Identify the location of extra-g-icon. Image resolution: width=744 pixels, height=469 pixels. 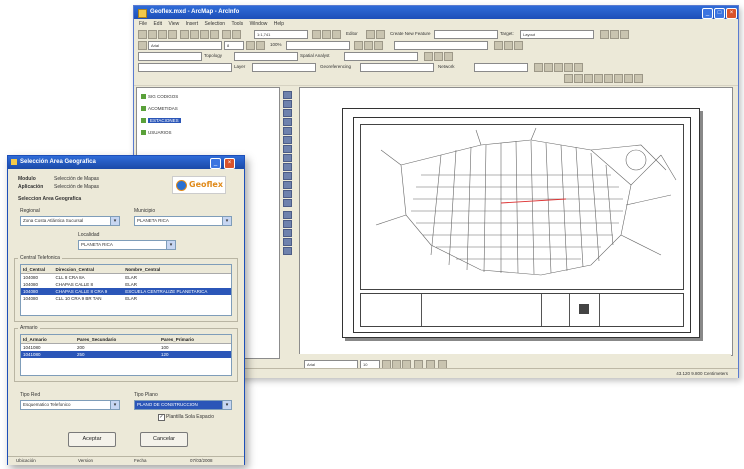
(628, 78).